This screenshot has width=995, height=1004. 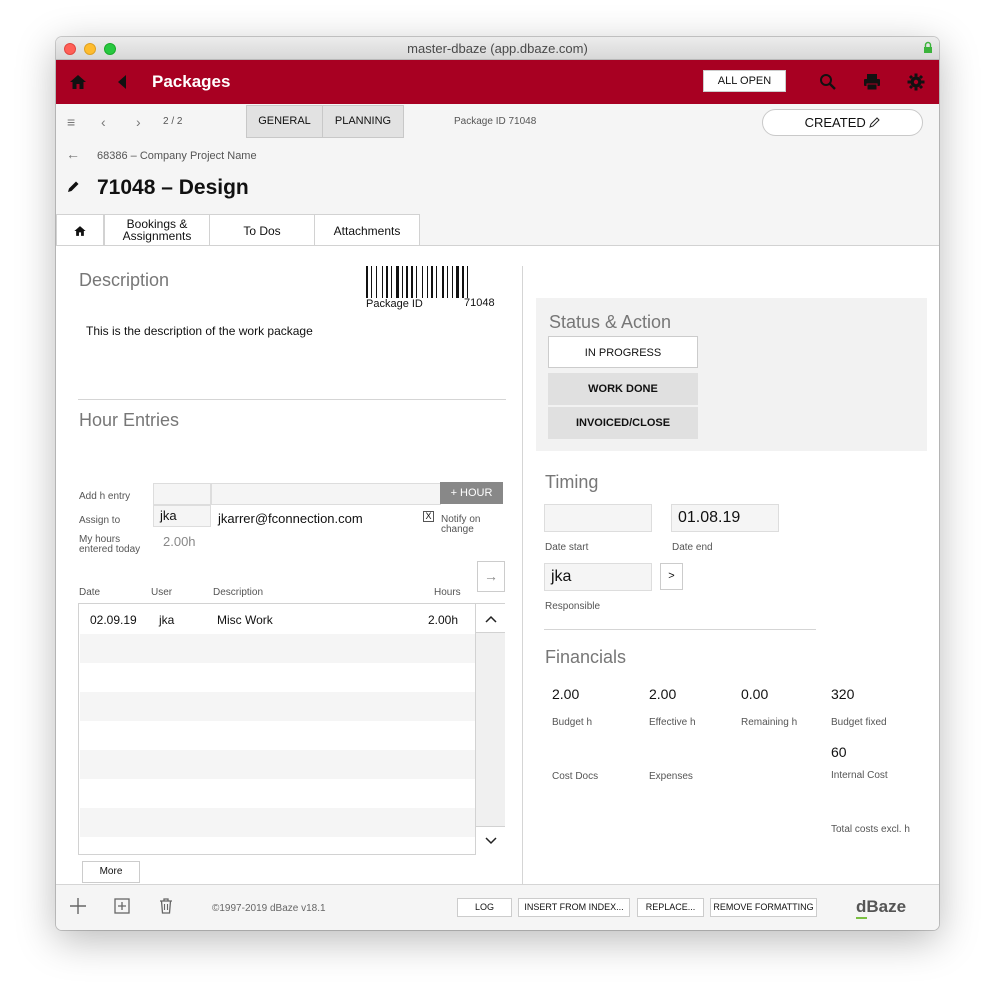 I want to click on invoiced-close-button: INVOICED/CLOSE, so click(x=623, y=423).